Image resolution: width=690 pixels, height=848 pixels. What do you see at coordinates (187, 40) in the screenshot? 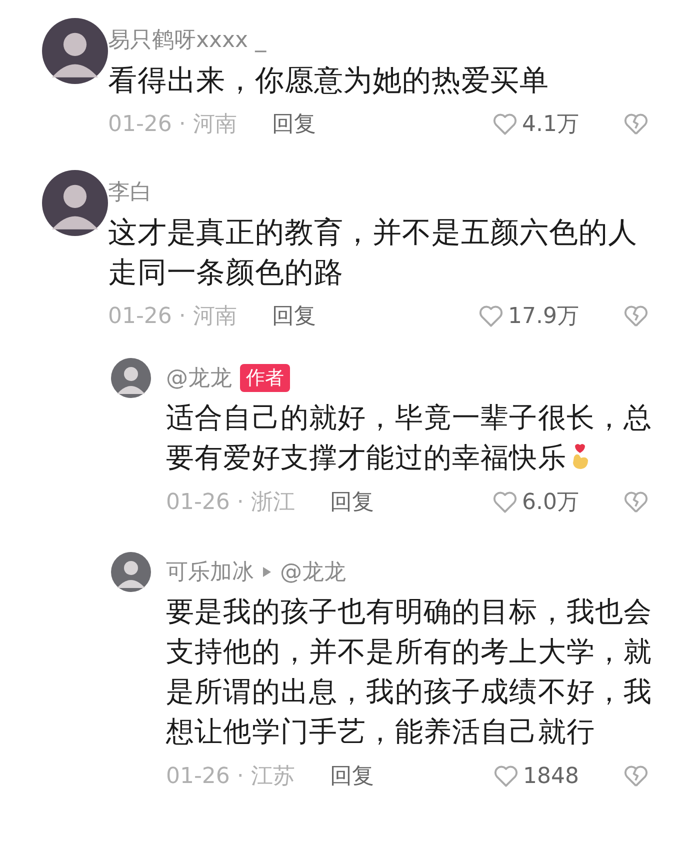
I see `username: 易只鹤呀xxxx _` at bounding box center [187, 40].